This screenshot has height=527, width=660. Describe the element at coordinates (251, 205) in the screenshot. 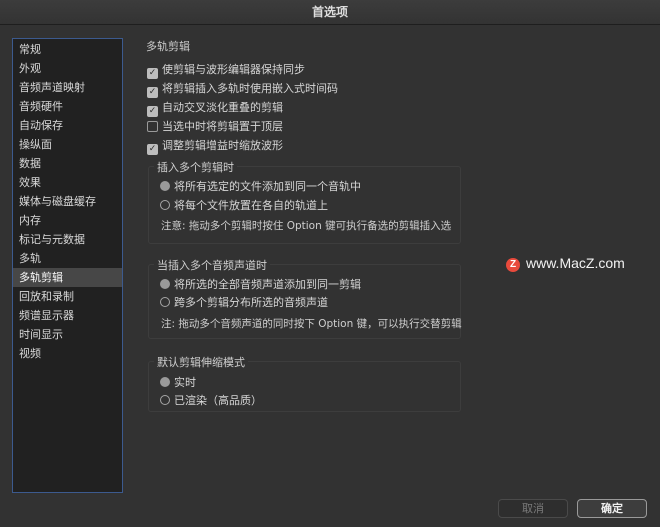

I see `radio-label: 将每个文件放置在各自的轨道上` at that location.